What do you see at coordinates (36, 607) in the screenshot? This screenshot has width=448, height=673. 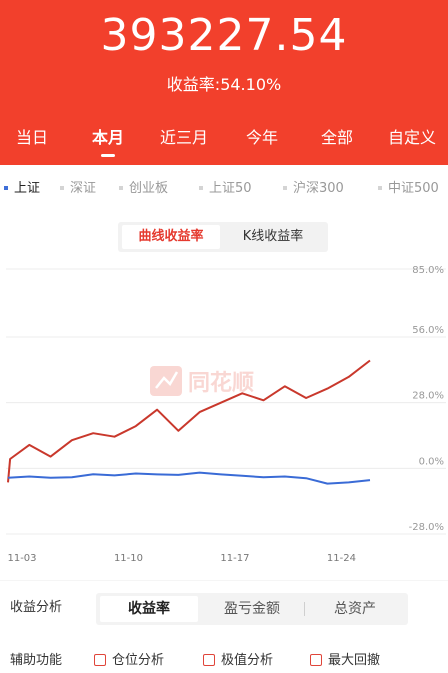 I see `analysis-label: 收益分析` at bounding box center [36, 607].